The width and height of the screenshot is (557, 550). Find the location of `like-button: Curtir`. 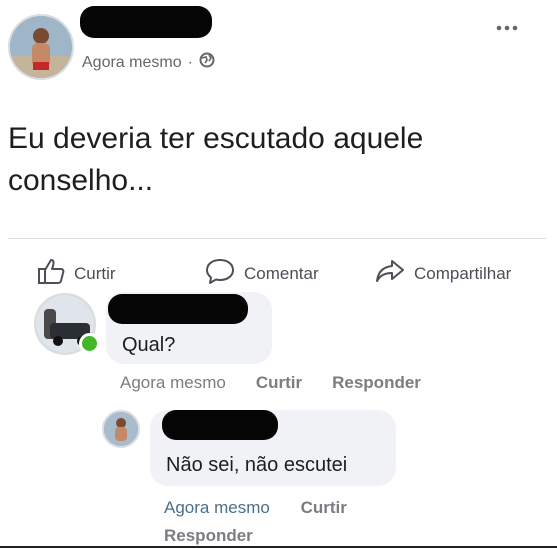

like-button: Curtir is located at coordinates (76, 273).